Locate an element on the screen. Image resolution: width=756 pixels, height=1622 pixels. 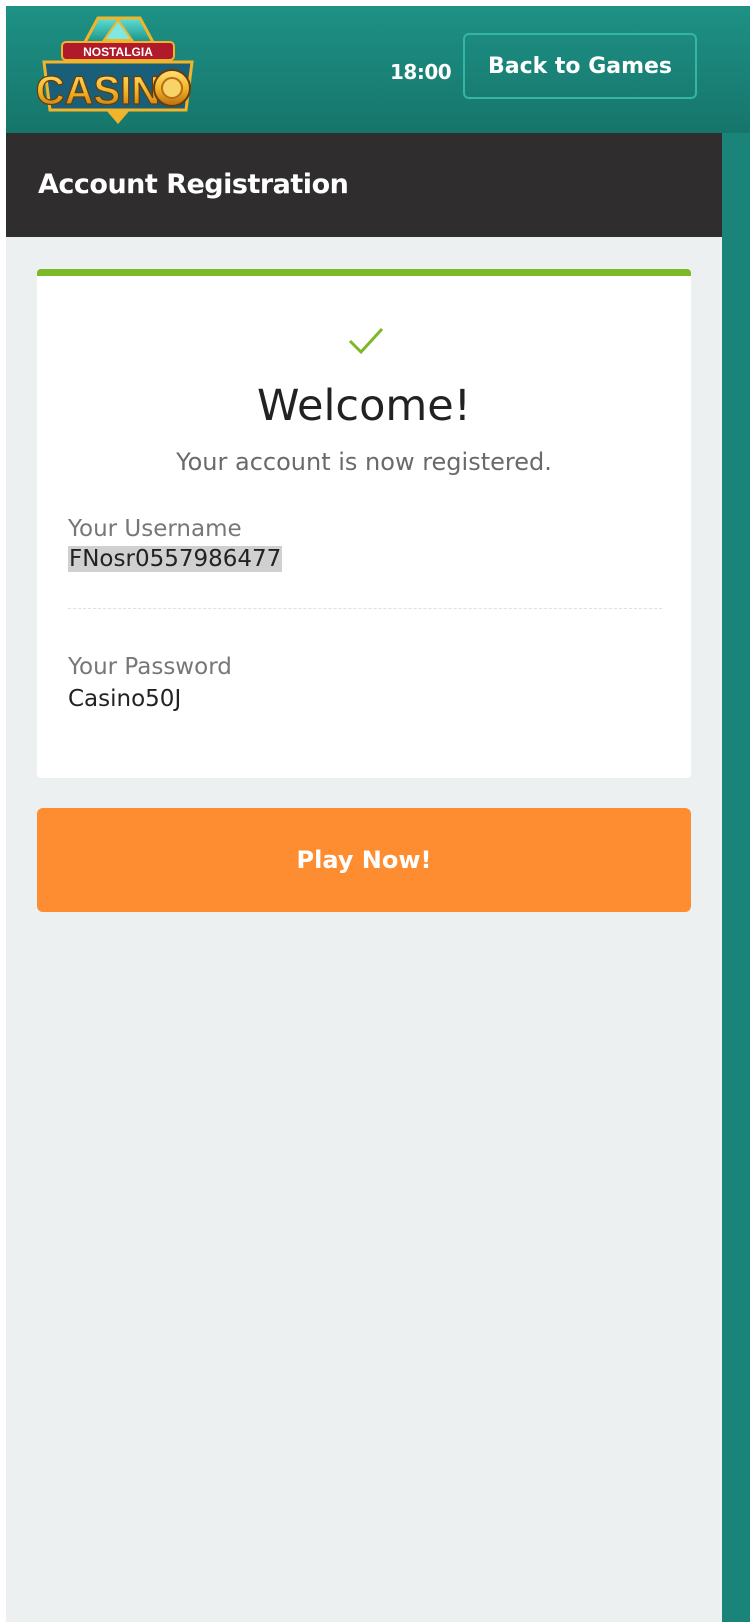
username-label: Your Username is located at coordinates (155, 529).